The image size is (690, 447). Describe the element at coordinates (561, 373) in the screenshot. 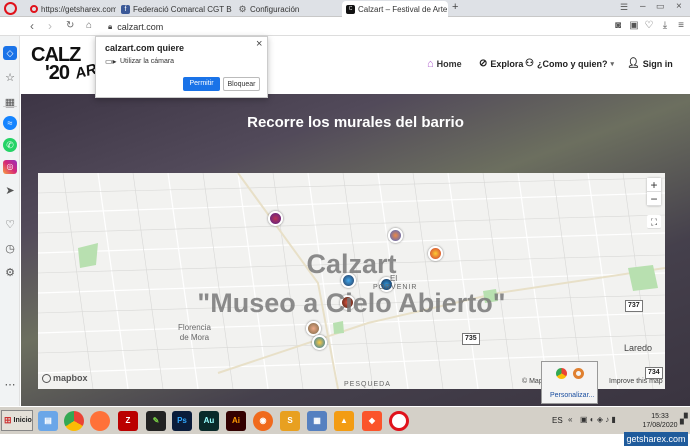

I see `chrome-tray-icon` at that location.